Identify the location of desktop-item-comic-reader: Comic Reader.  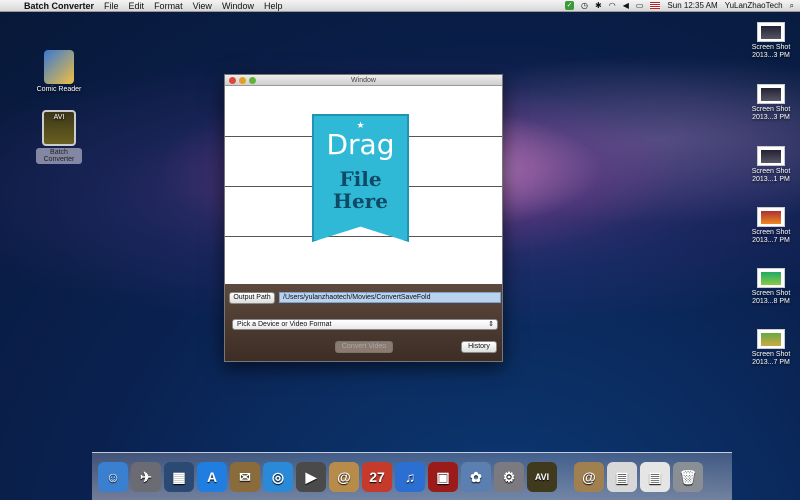
(59, 71).